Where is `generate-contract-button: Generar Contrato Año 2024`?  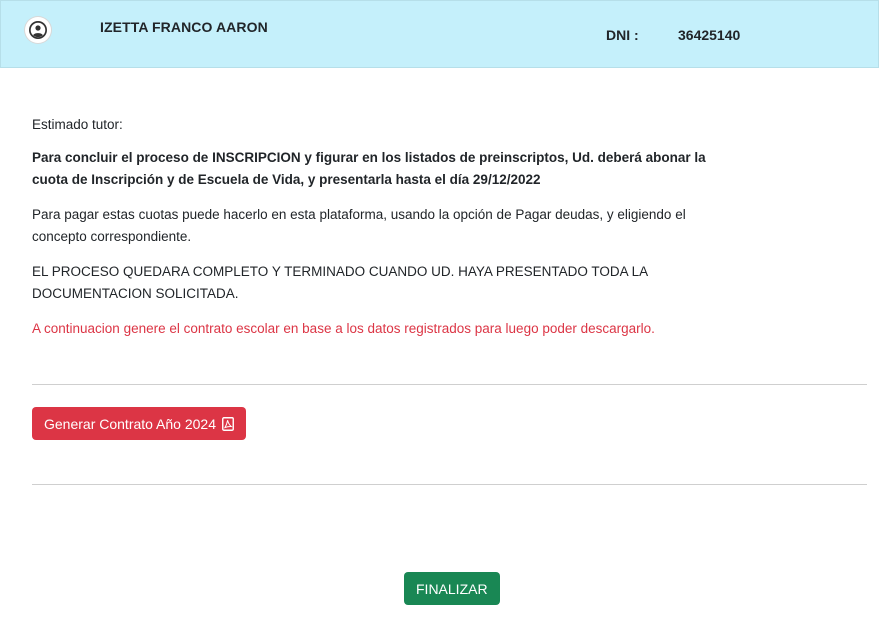 generate-contract-button: Generar Contrato Año 2024 is located at coordinates (139, 423).